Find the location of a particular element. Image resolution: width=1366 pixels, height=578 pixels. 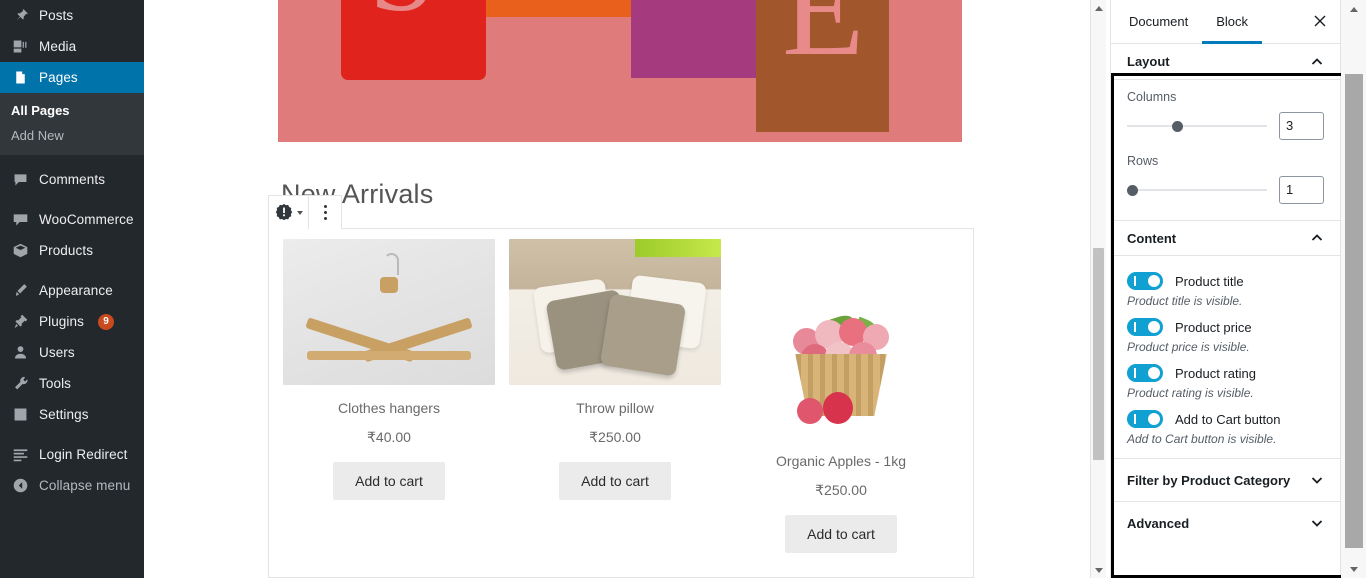

sidebar-item-woocommerce: WooCommerce is located at coordinates (72, 219).